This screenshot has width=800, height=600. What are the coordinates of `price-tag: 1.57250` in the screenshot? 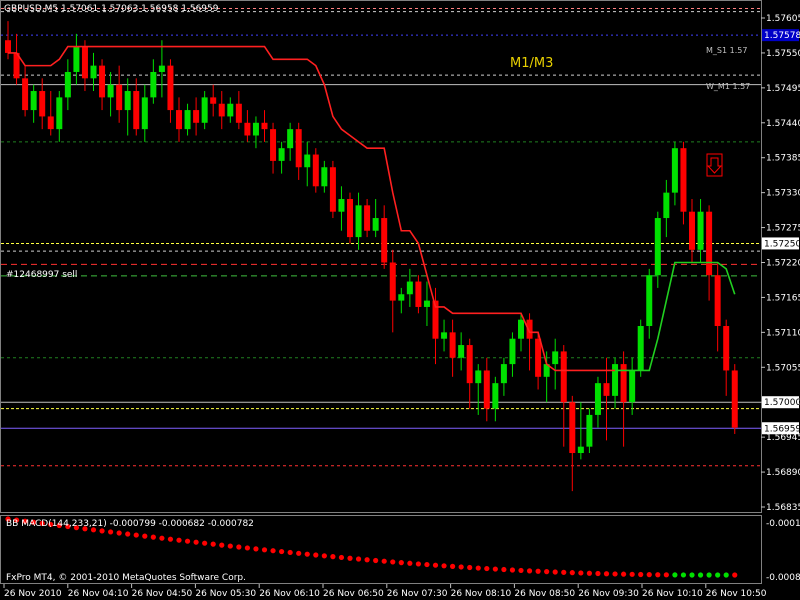 It's located at (782, 244).